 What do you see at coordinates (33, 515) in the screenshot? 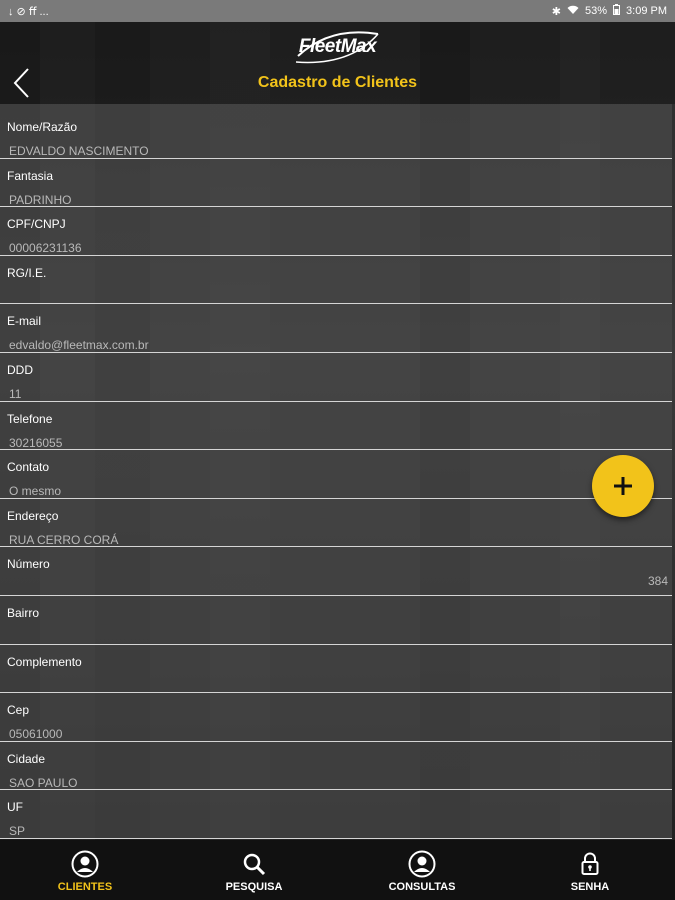
I see `field-label: Endereço` at bounding box center [33, 515].